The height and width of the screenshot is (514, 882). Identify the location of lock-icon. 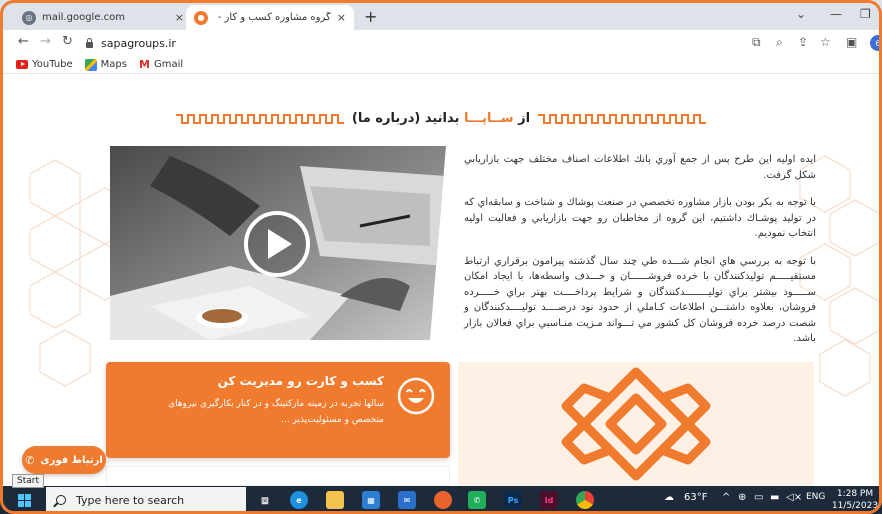
(89, 43).